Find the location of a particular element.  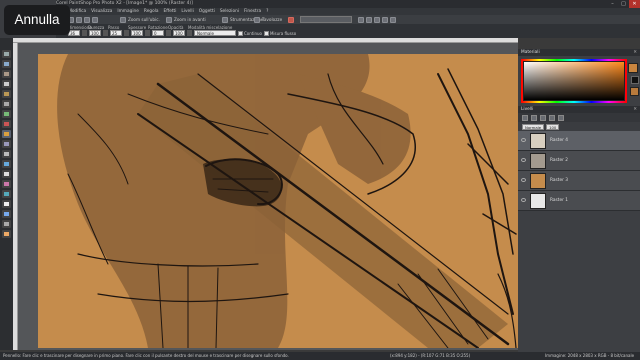

layer-row: Raster 4 is located at coordinates (579, 141).